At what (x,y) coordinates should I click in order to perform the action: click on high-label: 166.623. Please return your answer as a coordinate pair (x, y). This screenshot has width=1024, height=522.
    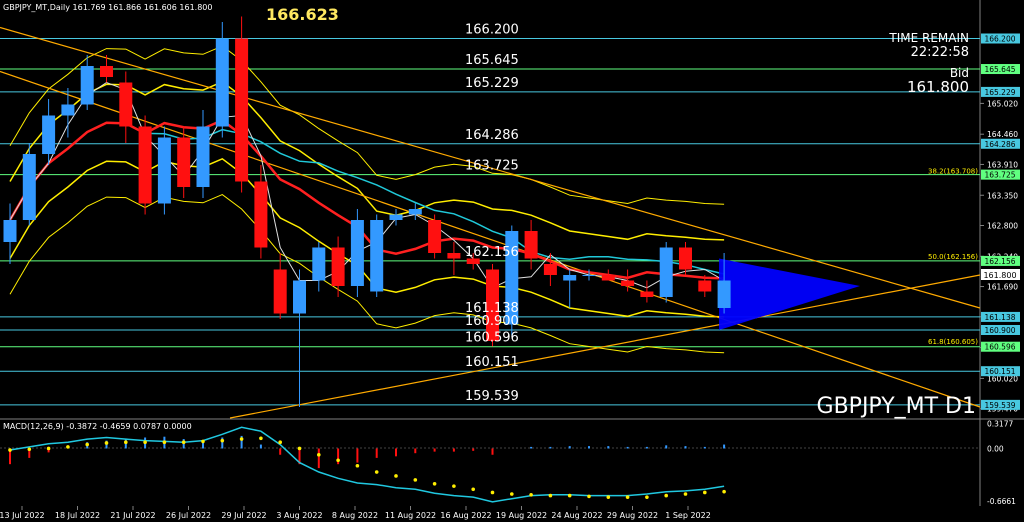
    Looking at the image, I should click on (302, 14).